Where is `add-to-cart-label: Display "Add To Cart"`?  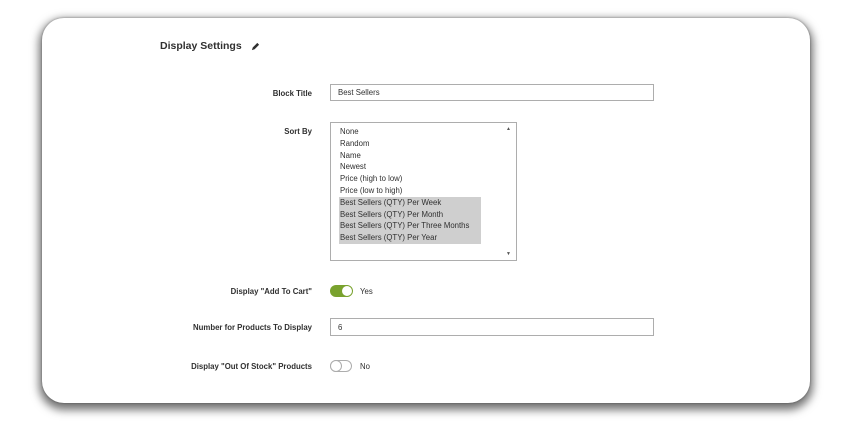
add-to-cart-label: Display "Add To Cart" is located at coordinates (271, 291).